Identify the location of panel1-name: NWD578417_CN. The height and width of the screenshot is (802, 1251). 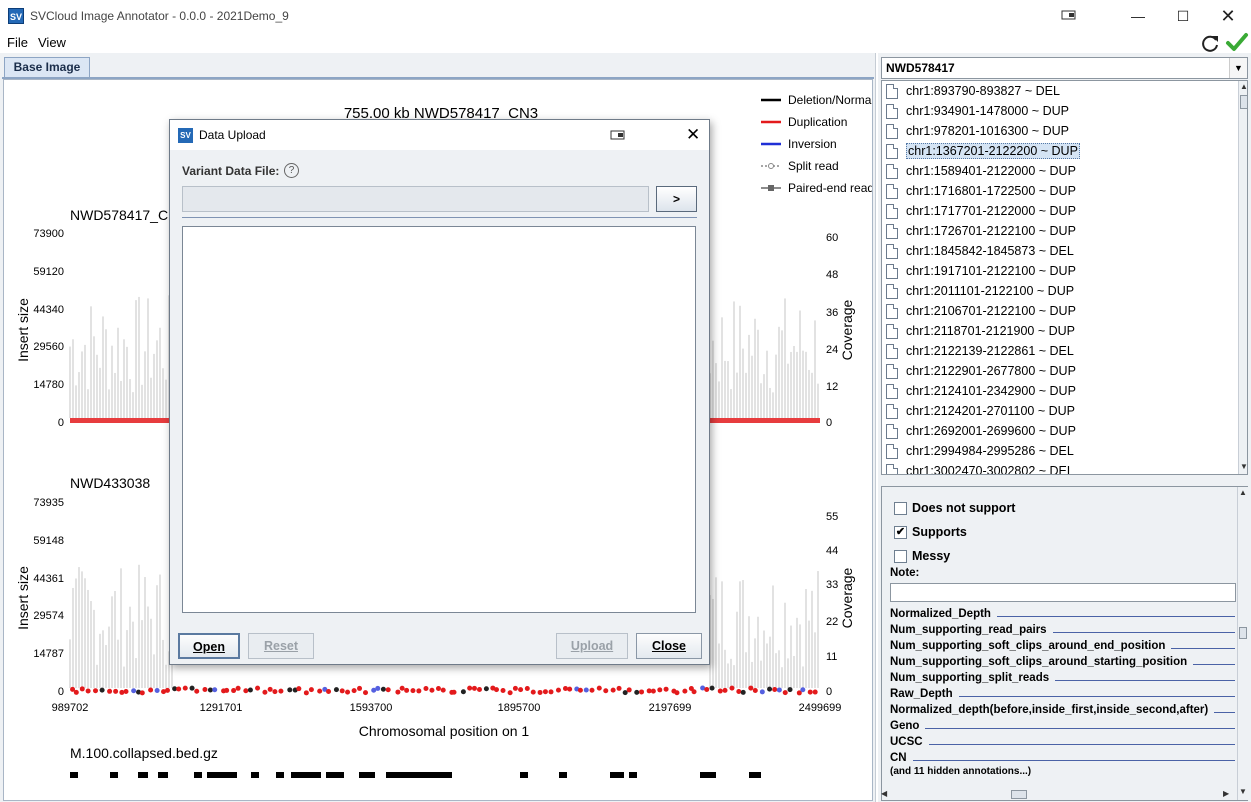
(124, 215).